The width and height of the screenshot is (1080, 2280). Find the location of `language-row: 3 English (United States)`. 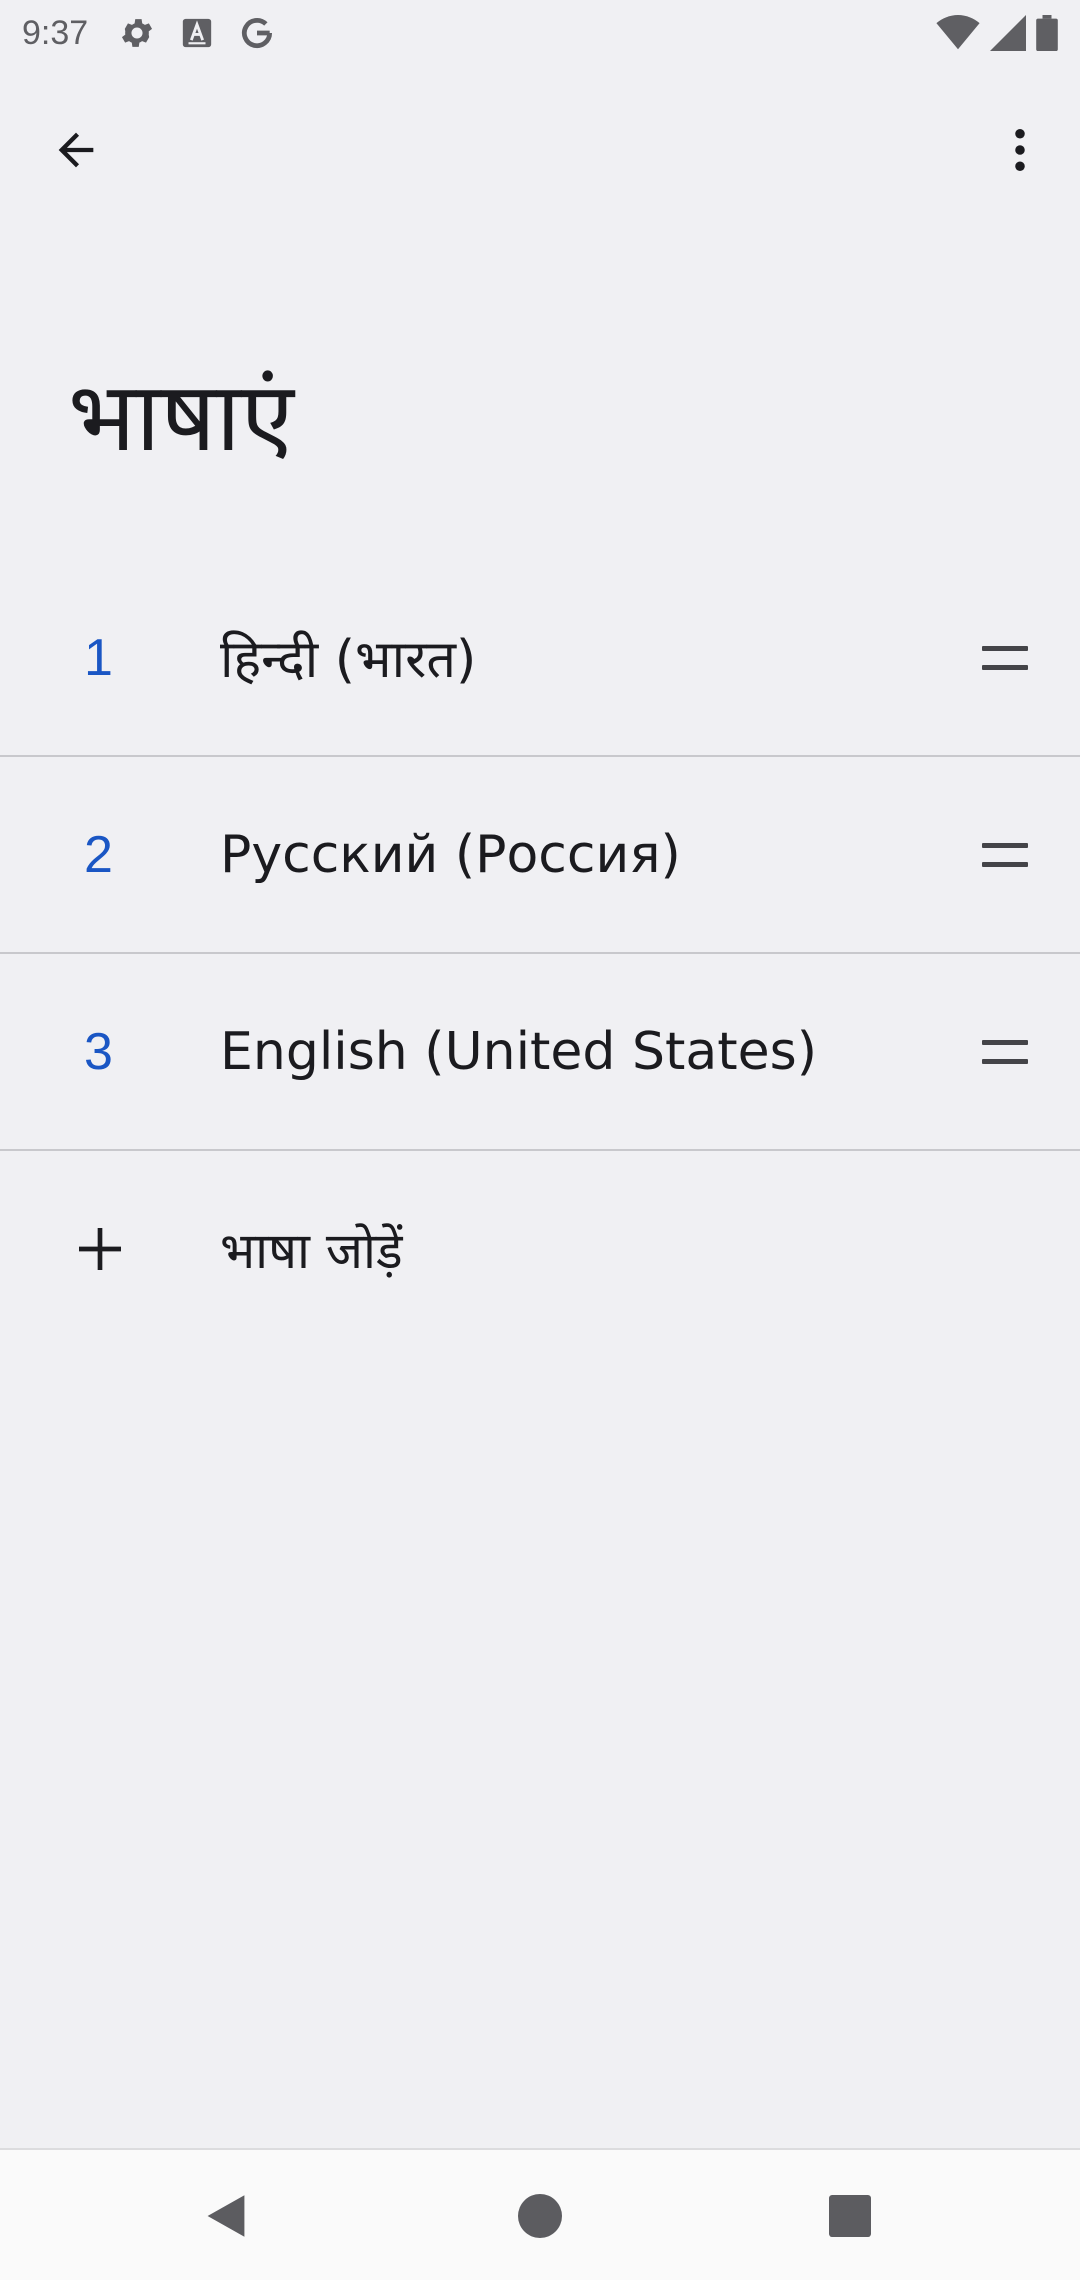

language-row: 3 English (United States) is located at coordinates (540, 1052).